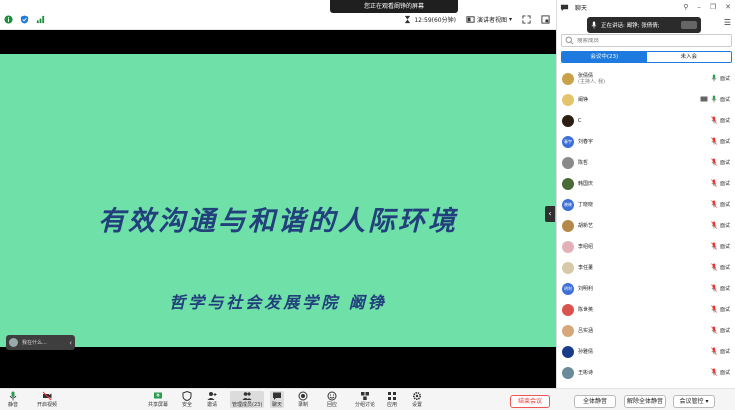 Image resolution: width=735 pixels, height=410 pixels. What do you see at coordinates (713, 7) in the screenshot?
I see `restore-icon: ❐` at bounding box center [713, 7].